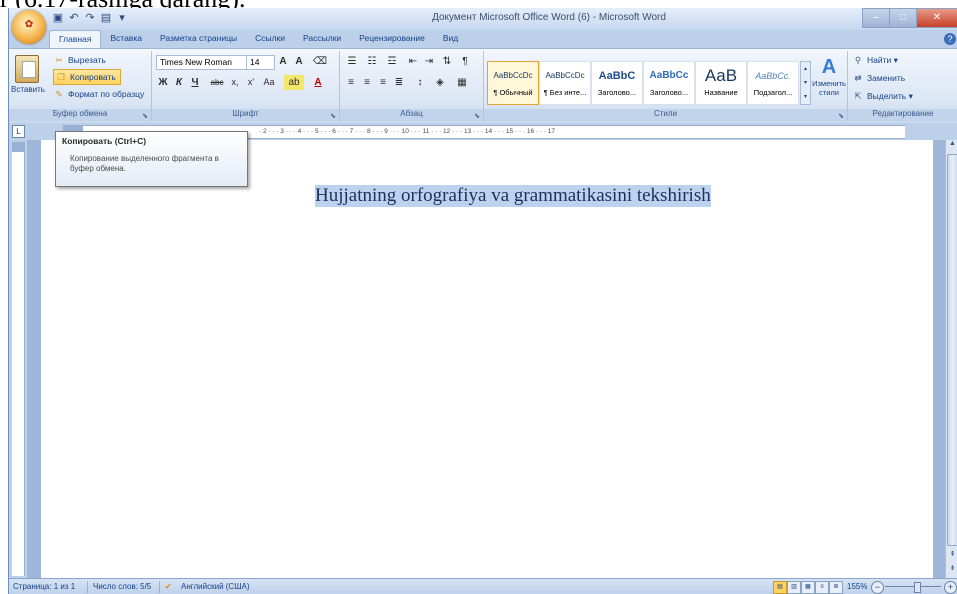 The image size is (957, 594). What do you see at coordinates (372, 61) in the screenshot?
I see `numbering-icon: ☷` at bounding box center [372, 61].